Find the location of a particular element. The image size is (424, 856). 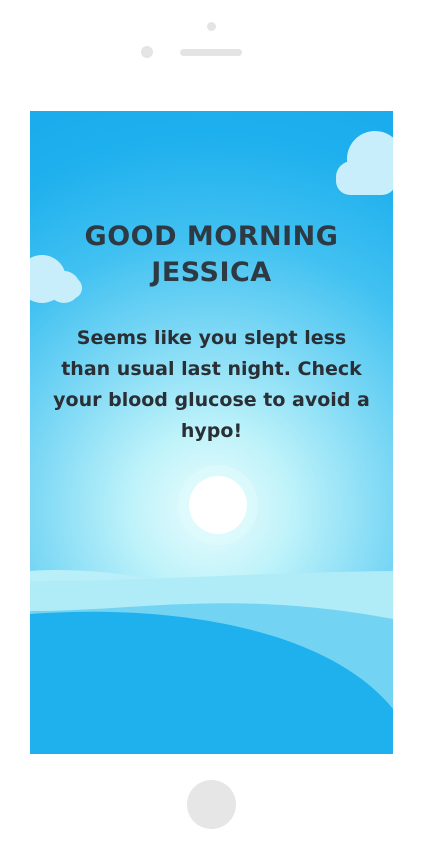

earpiece-speaker is located at coordinates (211, 52).